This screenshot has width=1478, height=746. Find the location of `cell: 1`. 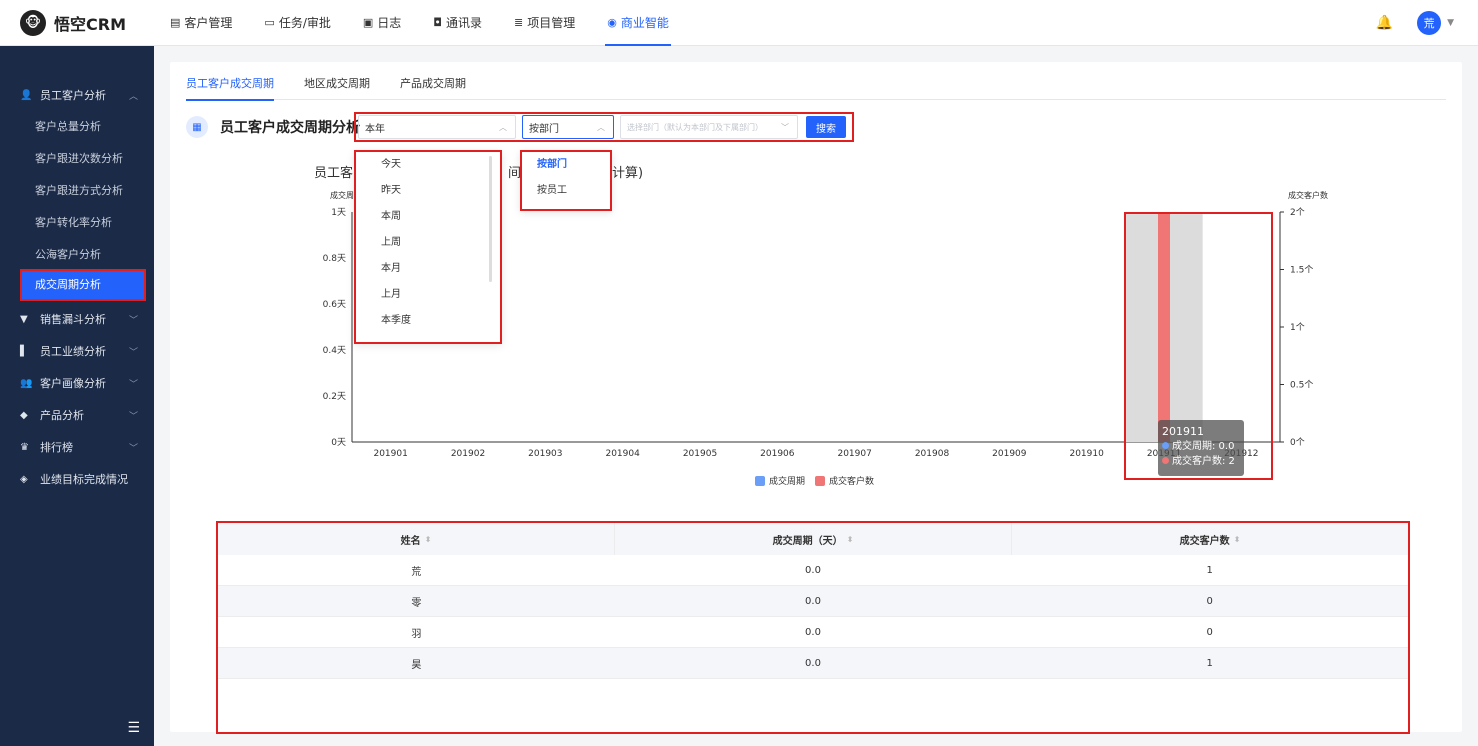

cell: 1 is located at coordinates (1209, 663).